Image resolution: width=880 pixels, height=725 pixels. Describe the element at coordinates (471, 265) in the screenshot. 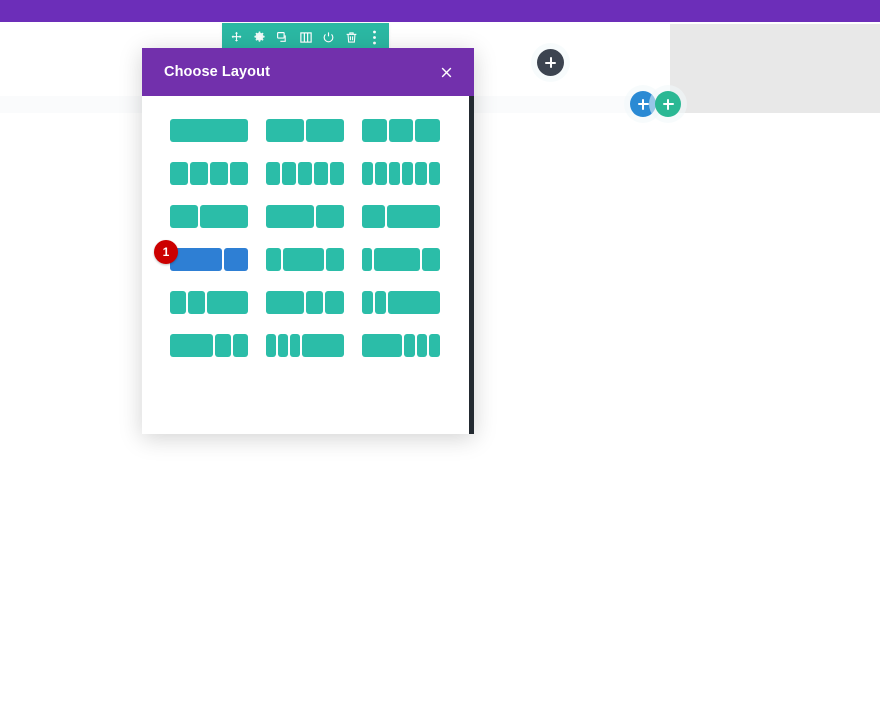

I see `modal-scrollbar-thumb` at that location.